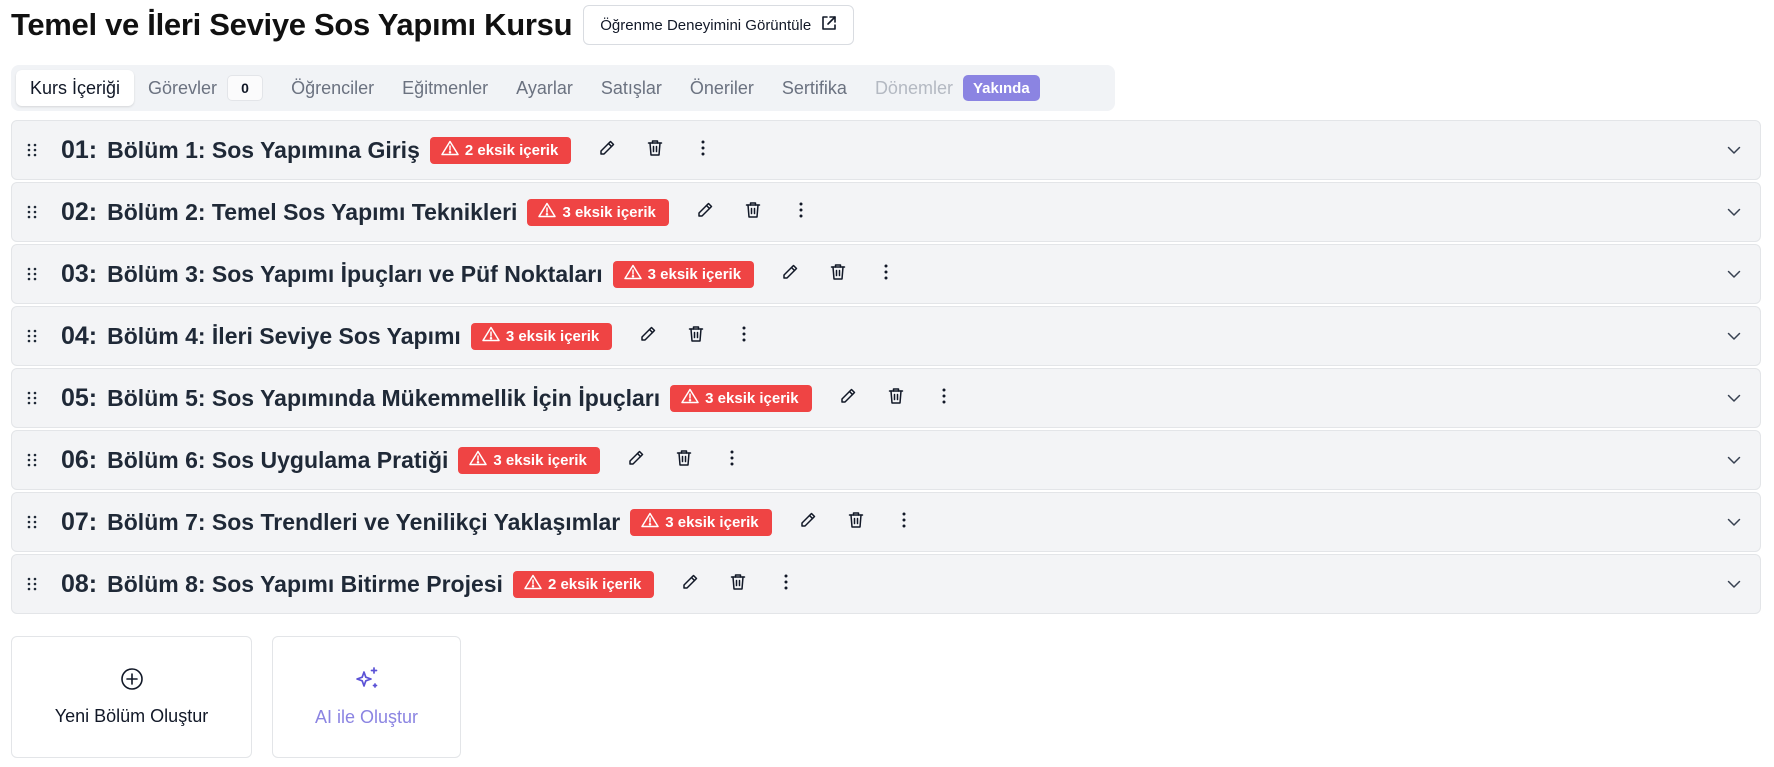 Image resolution: width=1774 pixels, height=767 pixels. I want to click on coming-soon-badge: Yakında, so click(1001, 88).